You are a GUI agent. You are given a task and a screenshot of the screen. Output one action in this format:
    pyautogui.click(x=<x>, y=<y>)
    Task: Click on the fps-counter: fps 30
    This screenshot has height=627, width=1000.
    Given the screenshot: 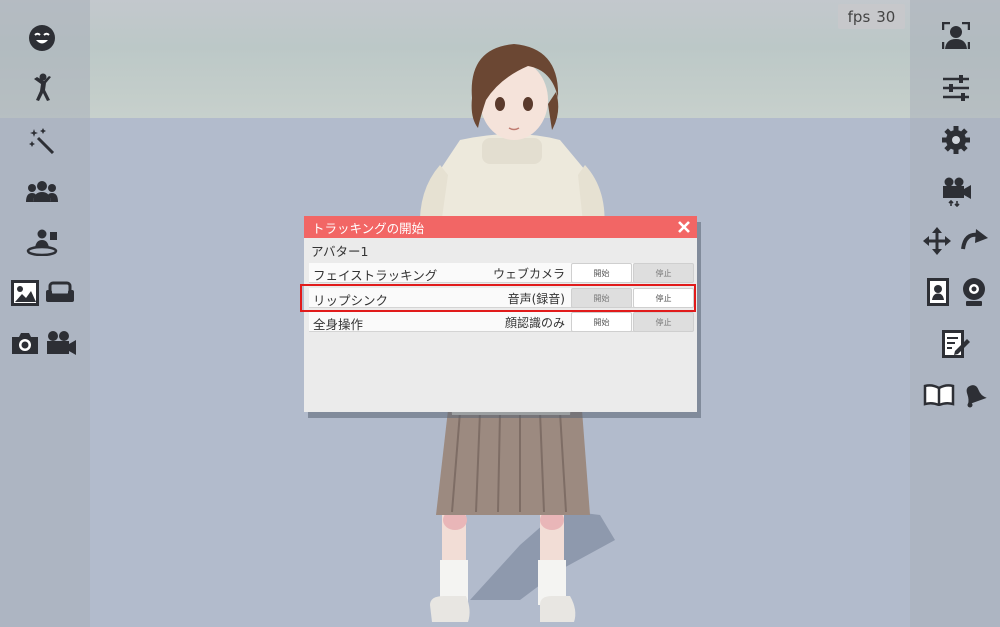 What is the action you would take?
    pyautogui.click(x=871, y=16)
    